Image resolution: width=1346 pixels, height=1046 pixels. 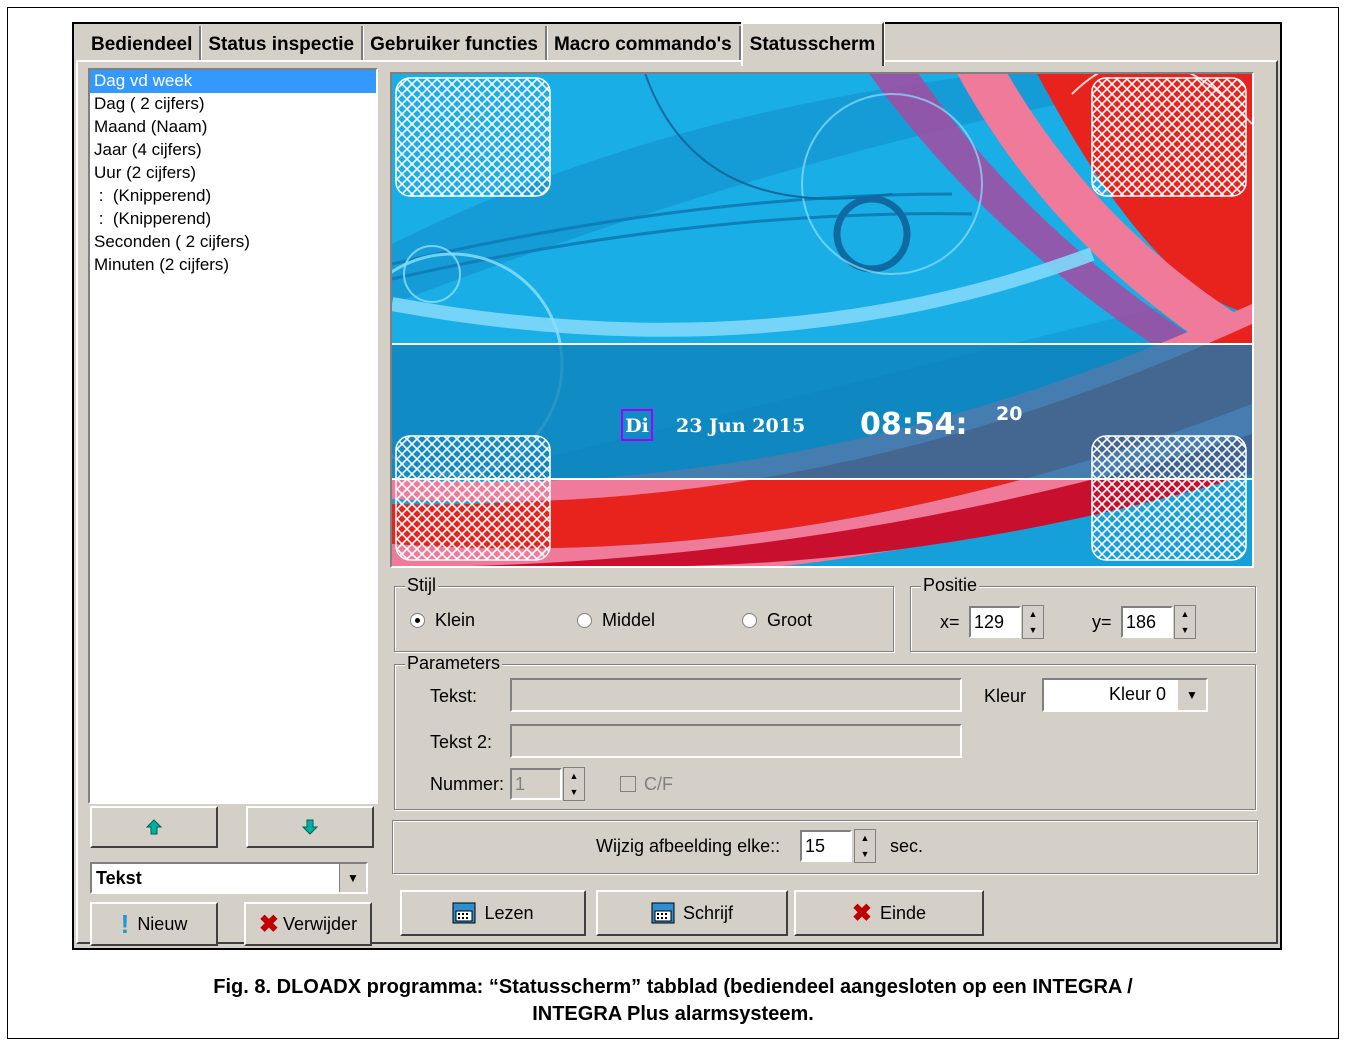 What do you see at coordinates (454, 663) in the screenshot?
I see `parameters-label: Parameters` at bounding box center [454, 663].